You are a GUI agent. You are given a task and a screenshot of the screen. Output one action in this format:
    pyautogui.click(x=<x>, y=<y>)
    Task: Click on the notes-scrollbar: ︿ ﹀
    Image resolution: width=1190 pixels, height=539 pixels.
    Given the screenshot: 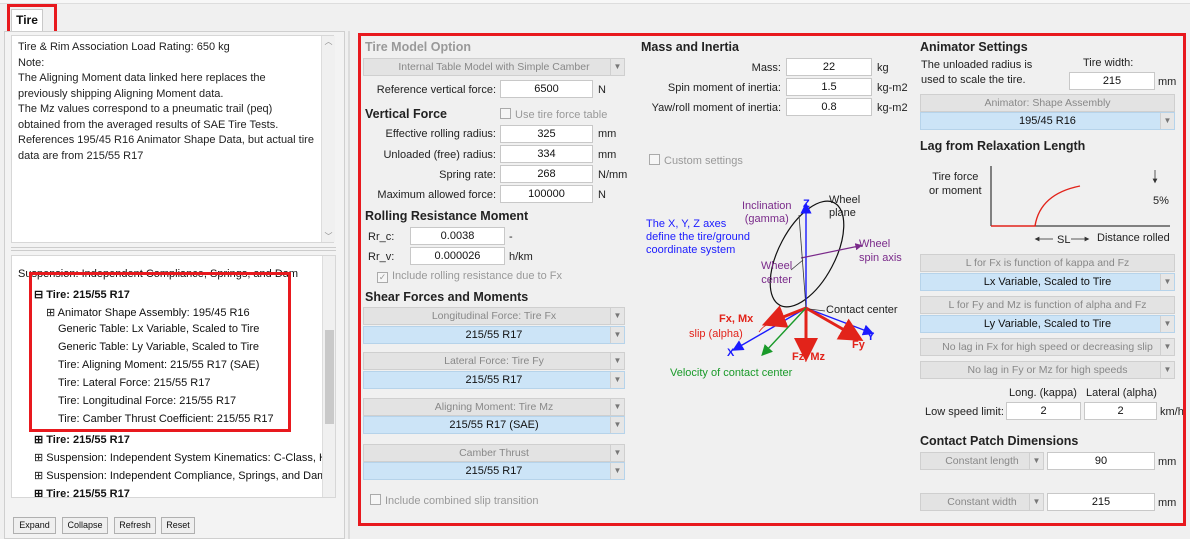 What is the action you would take?
    pyautogui.click(x=328, y=139)
    